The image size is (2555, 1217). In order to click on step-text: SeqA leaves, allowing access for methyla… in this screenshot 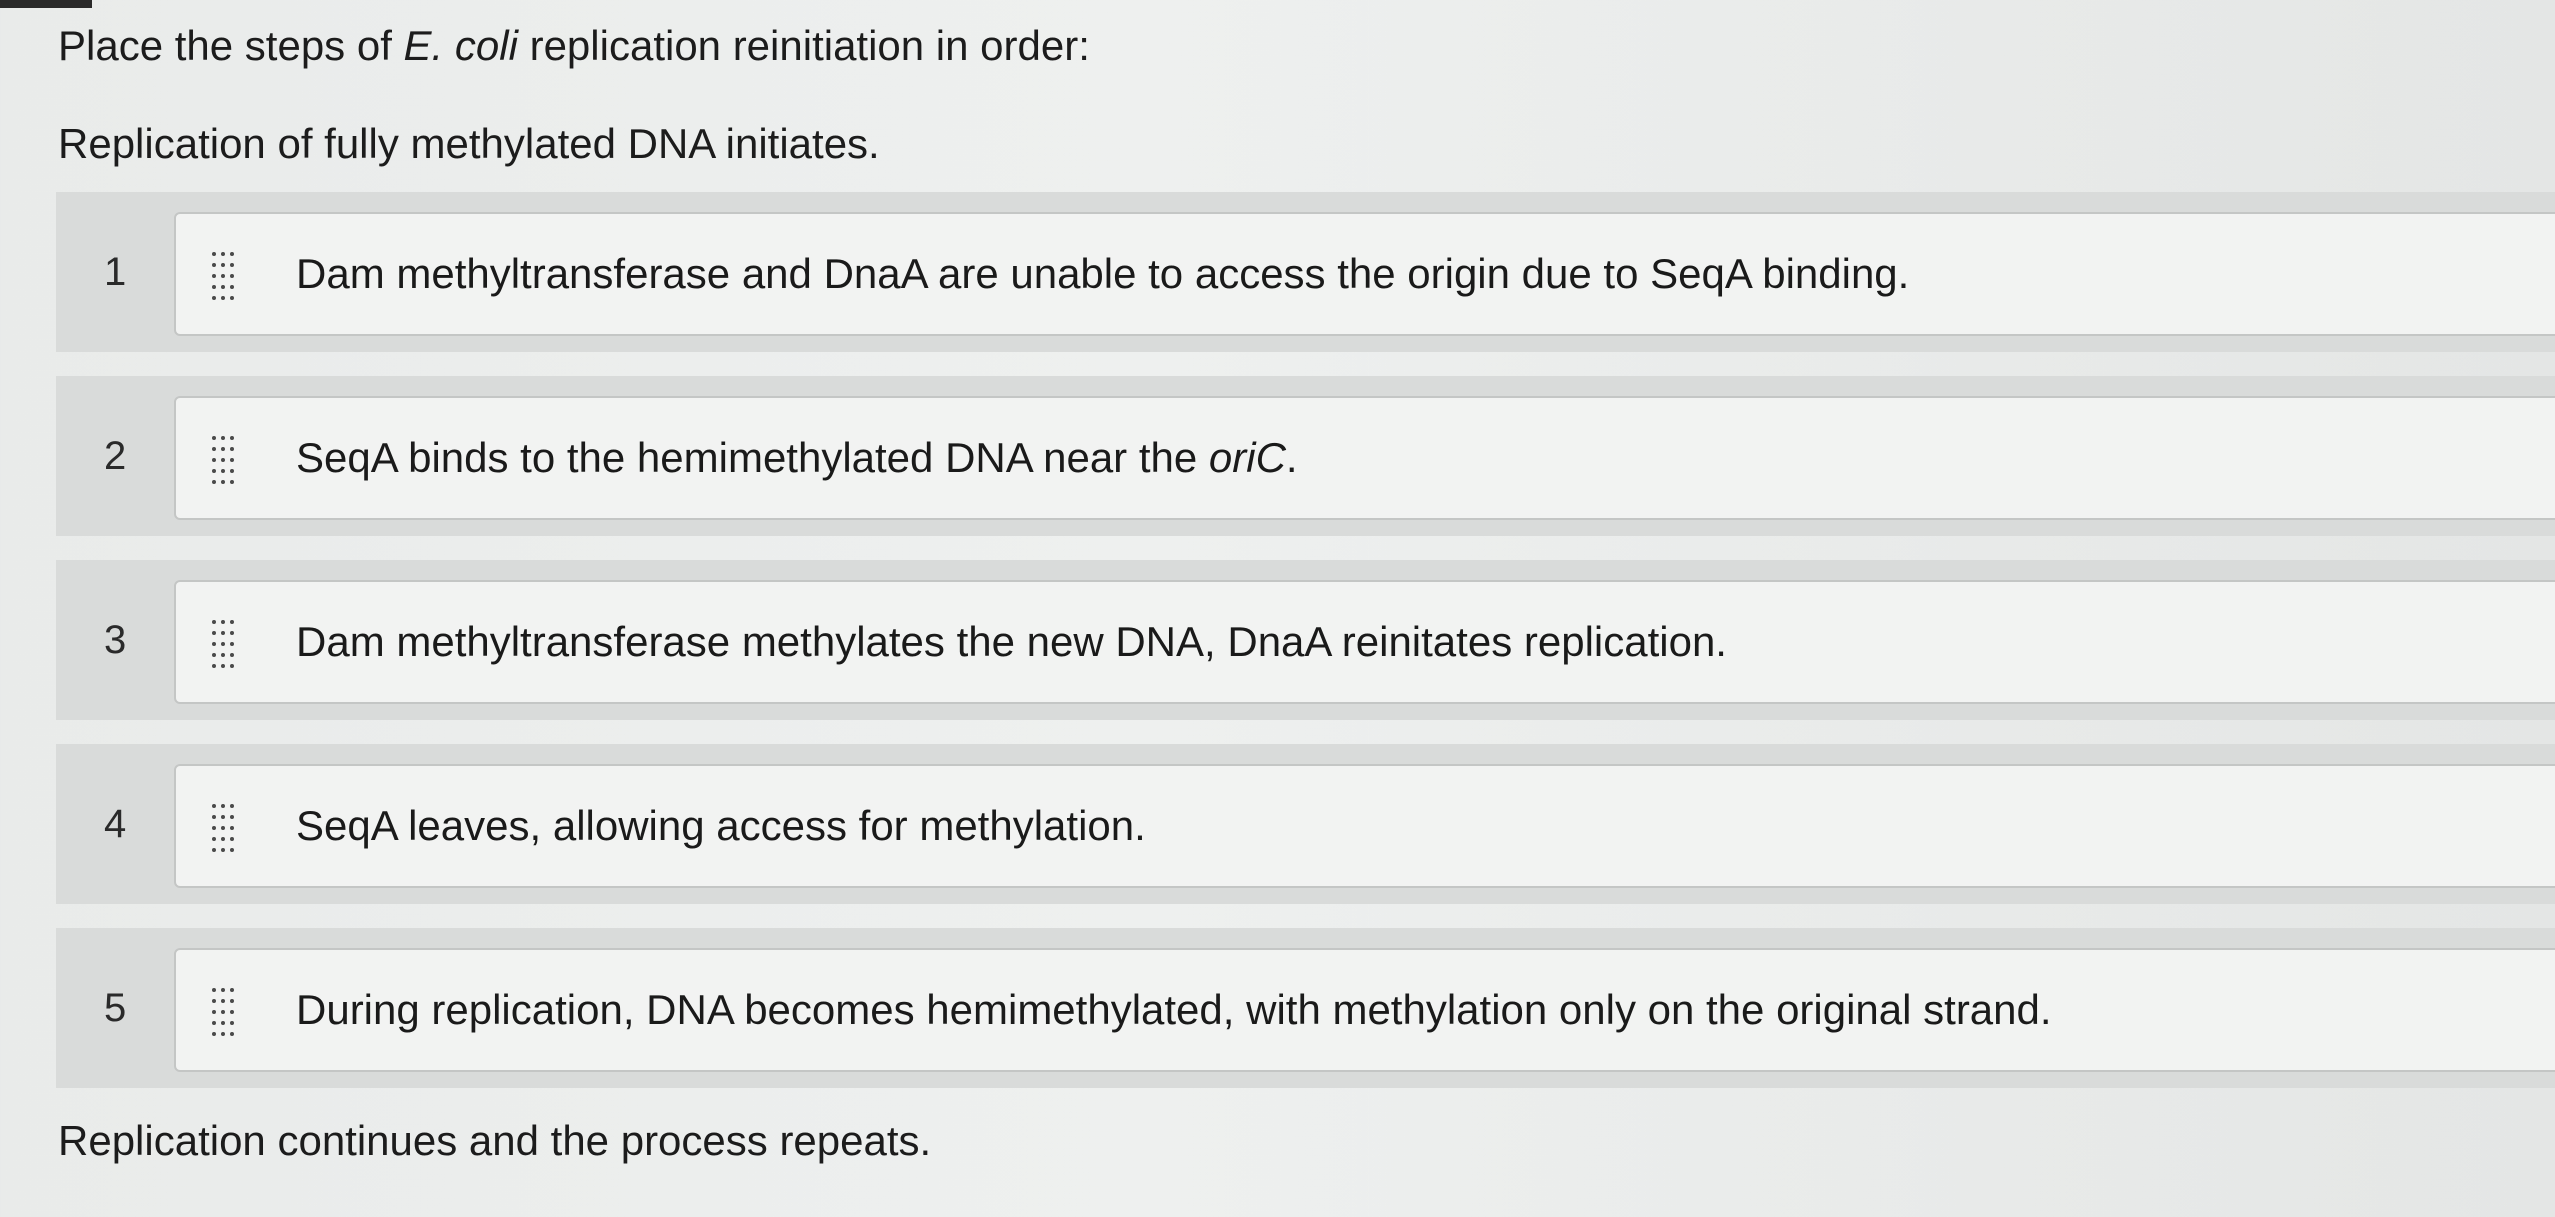, I will do `click(721, 825)`.